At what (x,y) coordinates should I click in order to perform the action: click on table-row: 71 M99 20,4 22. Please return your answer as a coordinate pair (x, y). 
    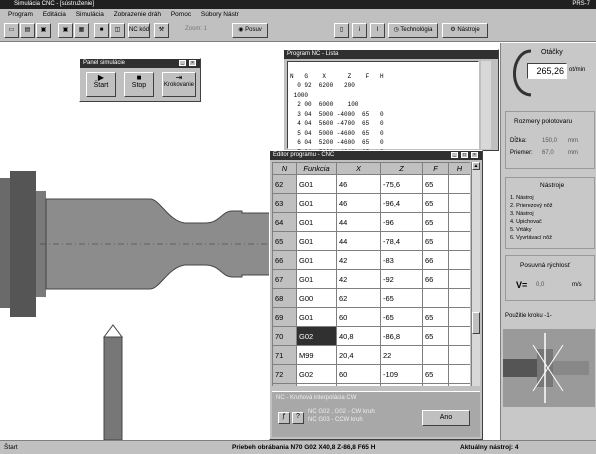
    Looking at the image, I should click on (371, 355).